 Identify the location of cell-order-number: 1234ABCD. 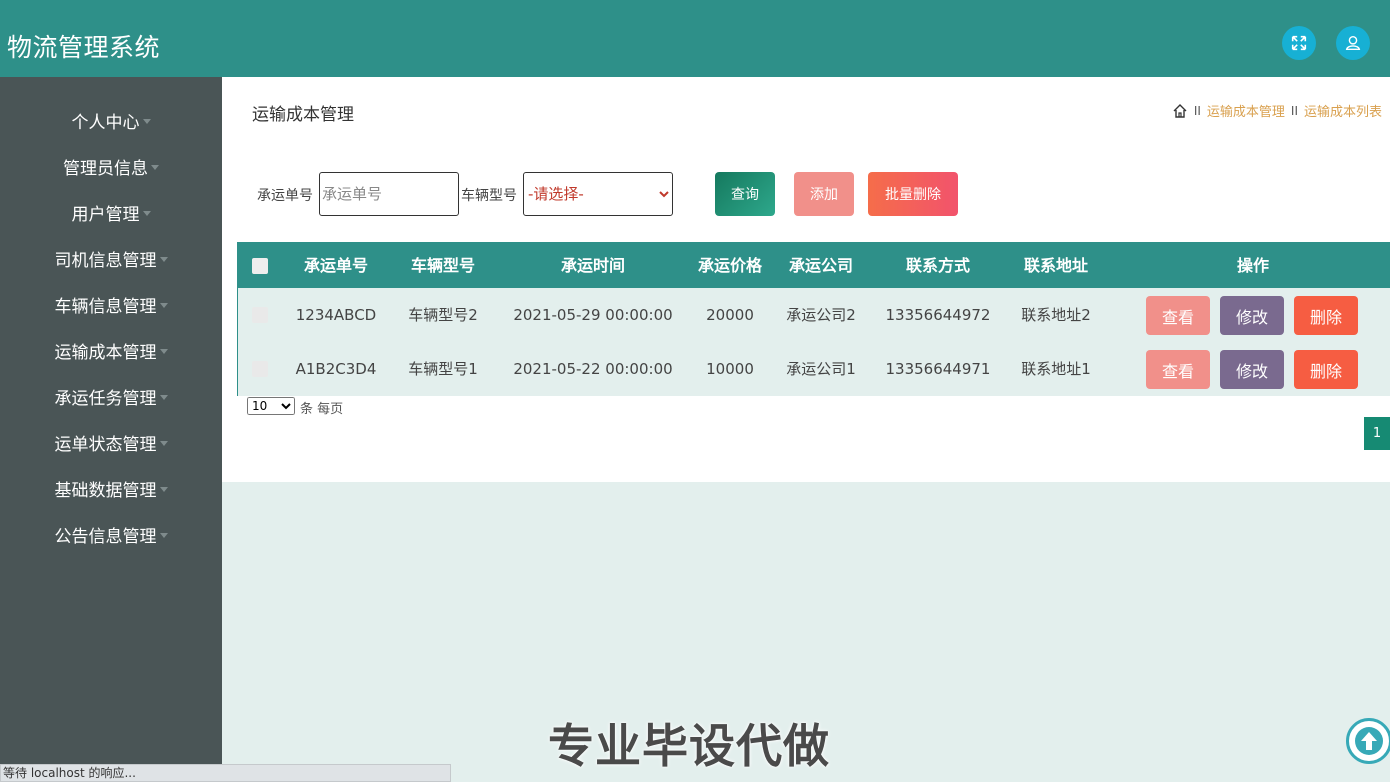
(336, 315).